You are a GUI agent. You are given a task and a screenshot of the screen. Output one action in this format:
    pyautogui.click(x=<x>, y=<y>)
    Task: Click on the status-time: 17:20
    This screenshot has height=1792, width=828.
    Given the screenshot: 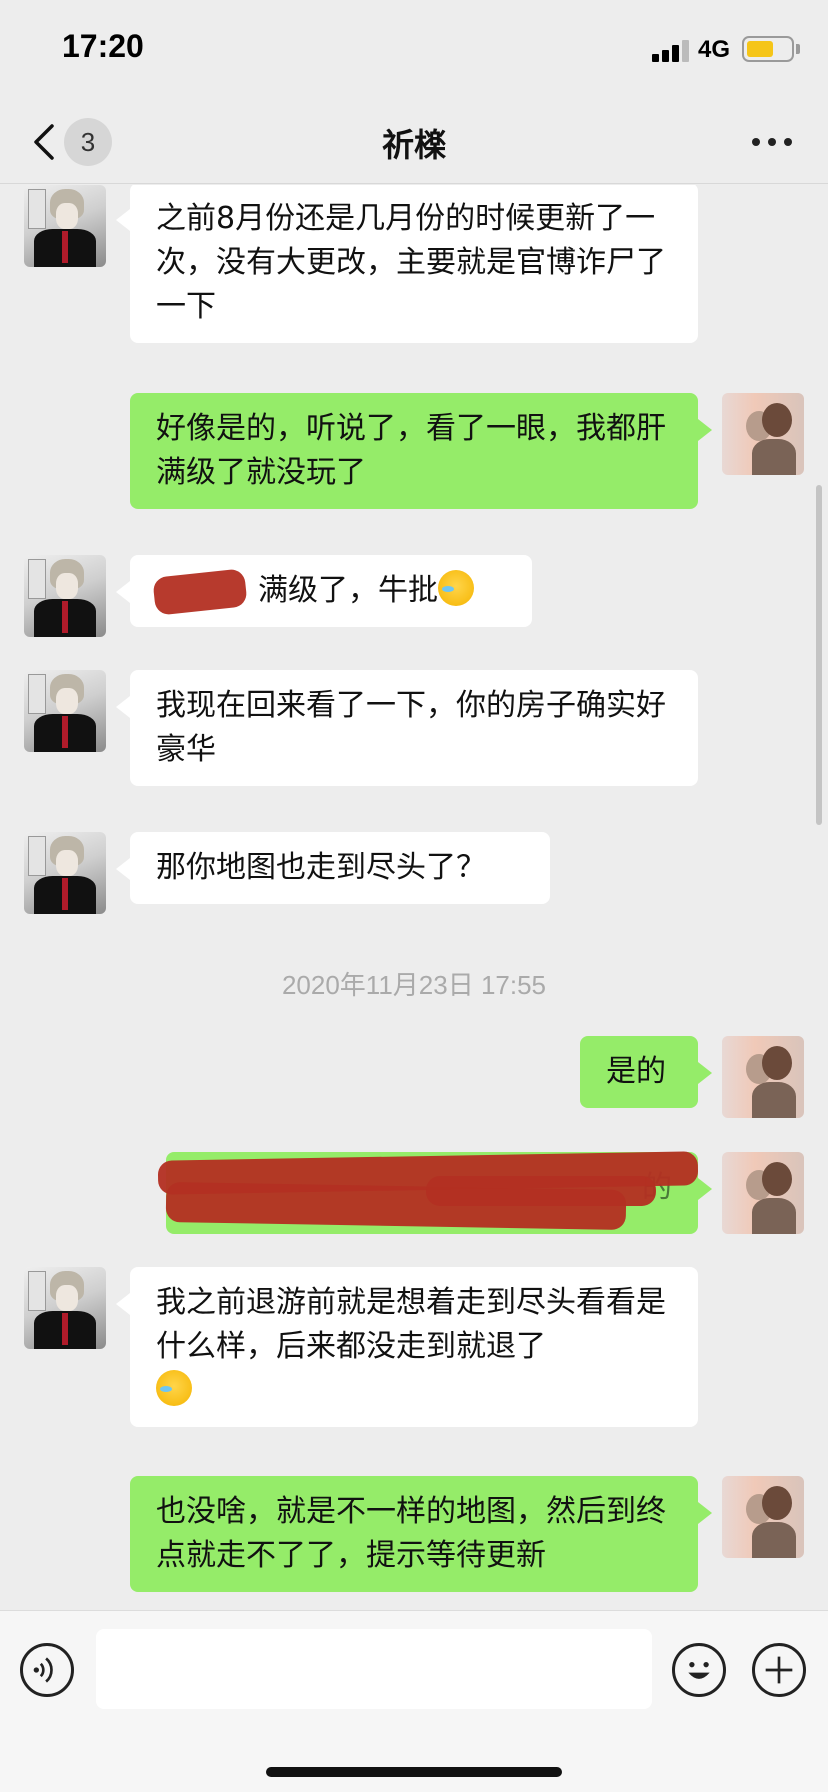 What is the action you would take?
    pyautogui.click(x=103, y=46)
    